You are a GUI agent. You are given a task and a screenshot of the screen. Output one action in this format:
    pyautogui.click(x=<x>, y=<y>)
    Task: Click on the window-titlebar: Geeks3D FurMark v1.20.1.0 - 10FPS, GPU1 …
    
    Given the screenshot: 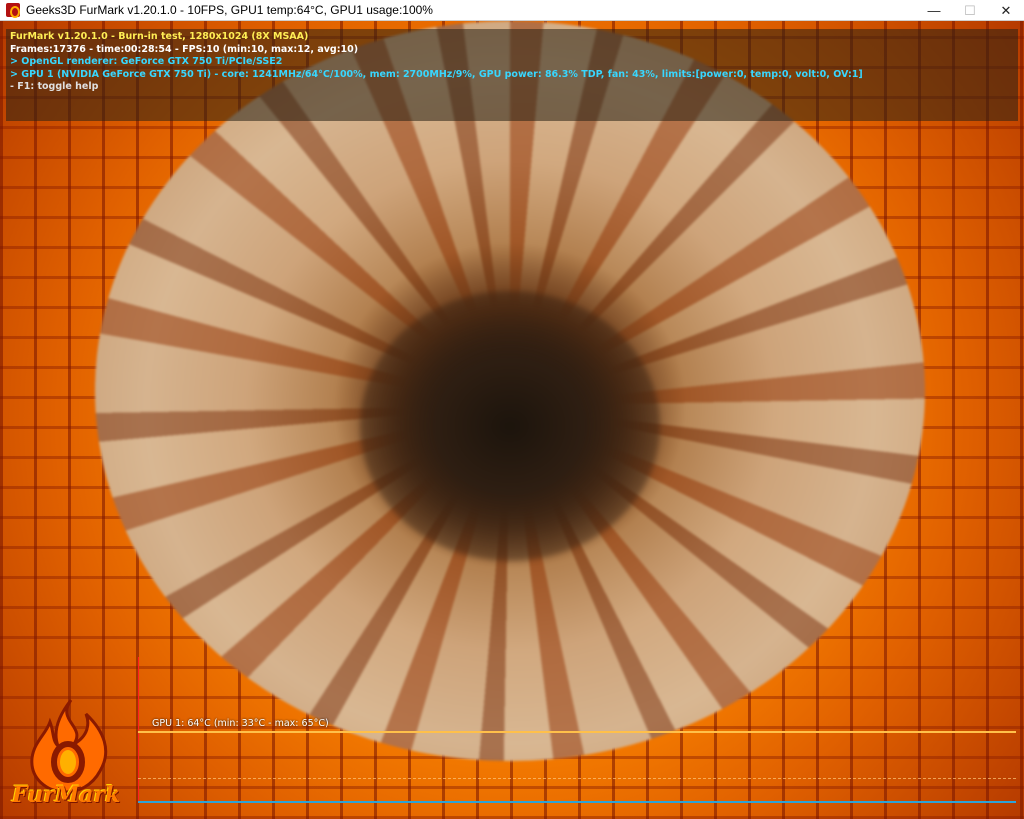 What is the action you would take?
    pyautogui.click(x=512, y=10)
    